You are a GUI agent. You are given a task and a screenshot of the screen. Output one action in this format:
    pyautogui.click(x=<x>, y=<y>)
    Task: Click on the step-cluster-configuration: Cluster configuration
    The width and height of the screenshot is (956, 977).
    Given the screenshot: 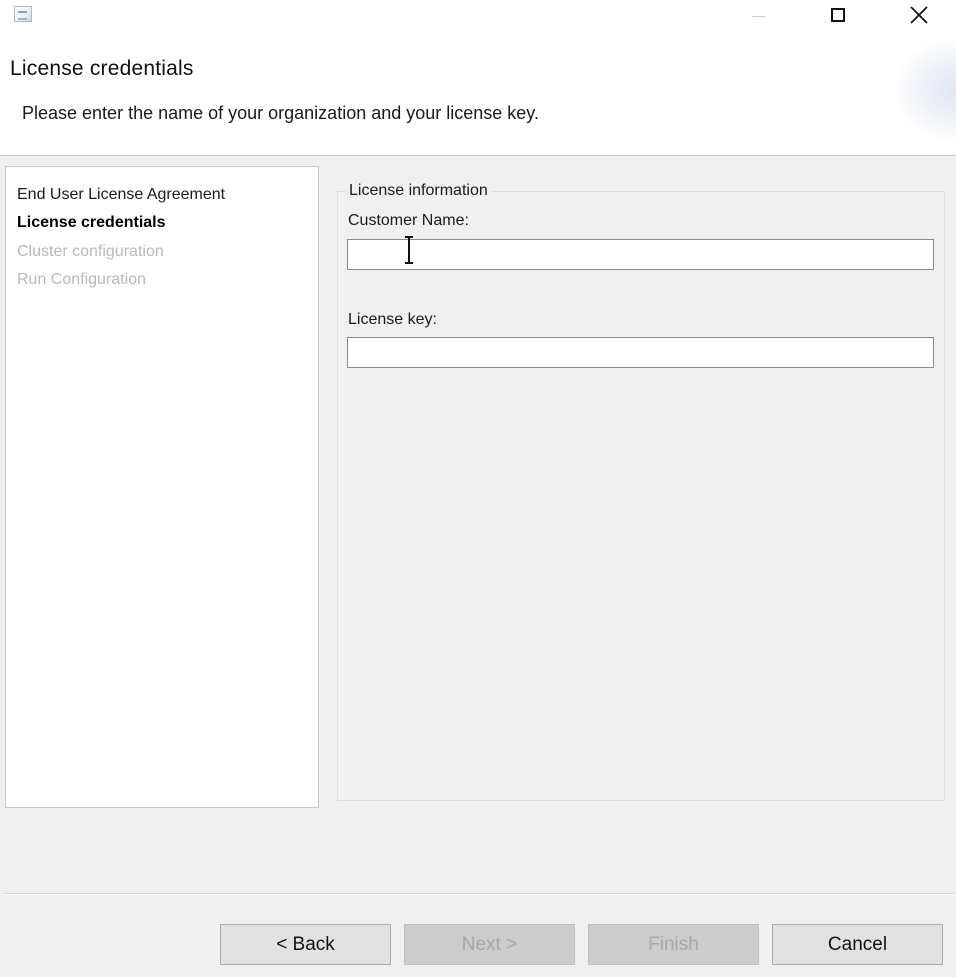 What is the action you would take?
    pyautogui.click(x=90, y=251)
    